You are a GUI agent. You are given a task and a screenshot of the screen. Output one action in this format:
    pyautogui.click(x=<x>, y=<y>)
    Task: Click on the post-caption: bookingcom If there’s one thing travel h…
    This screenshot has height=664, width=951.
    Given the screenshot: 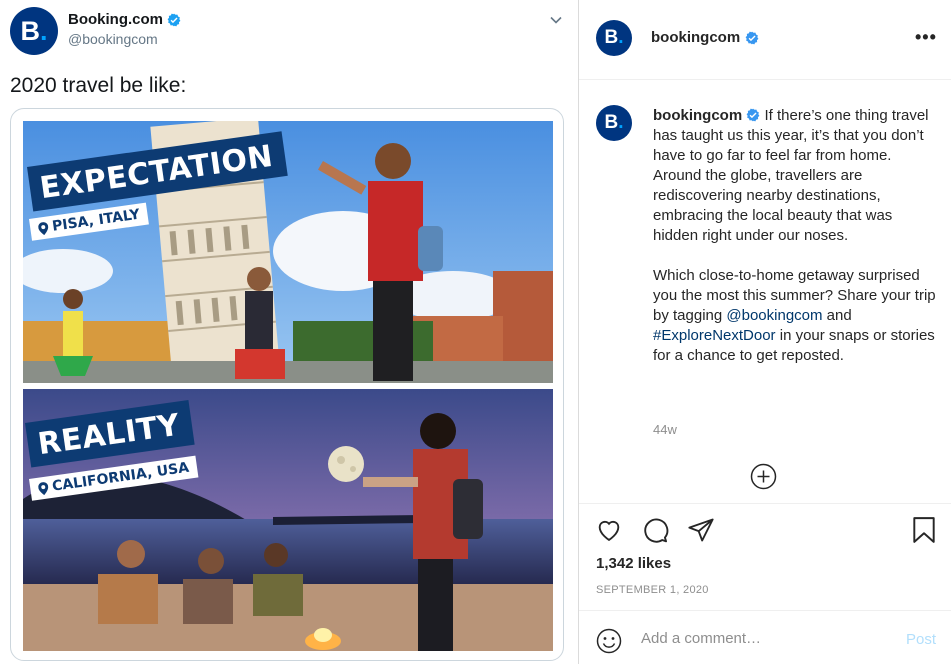 What is the action you would take?
    pyautogui.click(x=795, y=246)
    